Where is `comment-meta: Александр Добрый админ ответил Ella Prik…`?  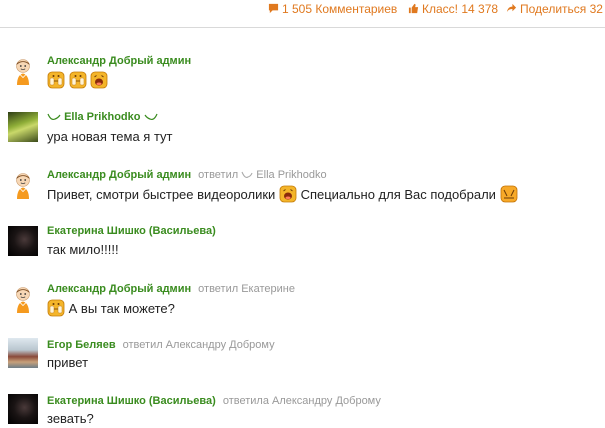
comment-meta: Александр Добрый админ ответил Ella Prik… is located at coordinates (187, 175).